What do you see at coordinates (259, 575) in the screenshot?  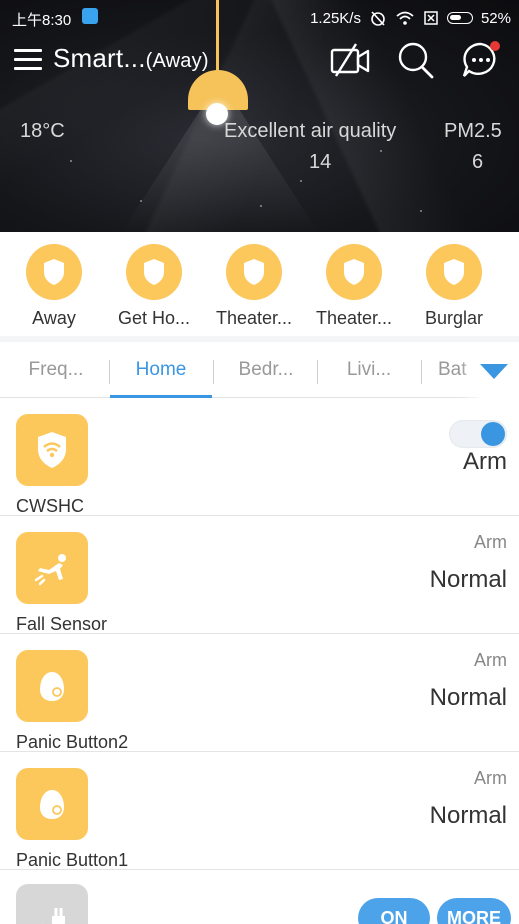 I see `device-card-fall-sensor: Arm Normal Fall Sensor` at bounding box center [259, 575].